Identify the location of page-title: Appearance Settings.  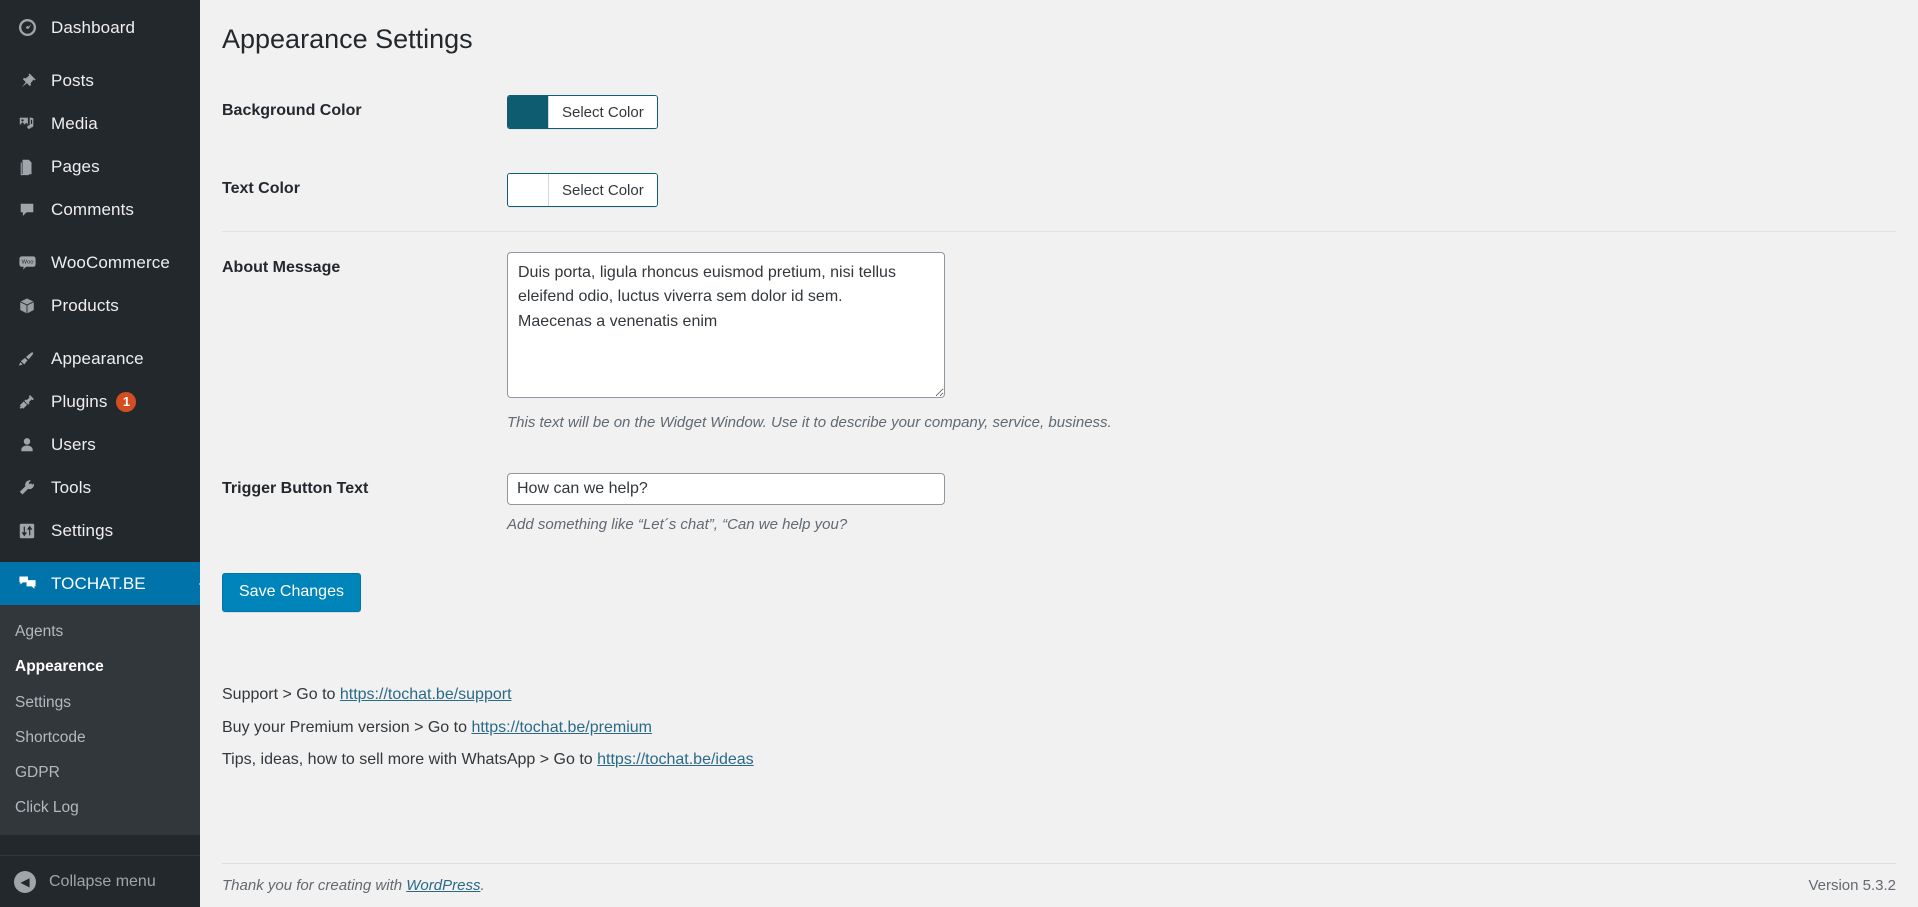
(347, 39).